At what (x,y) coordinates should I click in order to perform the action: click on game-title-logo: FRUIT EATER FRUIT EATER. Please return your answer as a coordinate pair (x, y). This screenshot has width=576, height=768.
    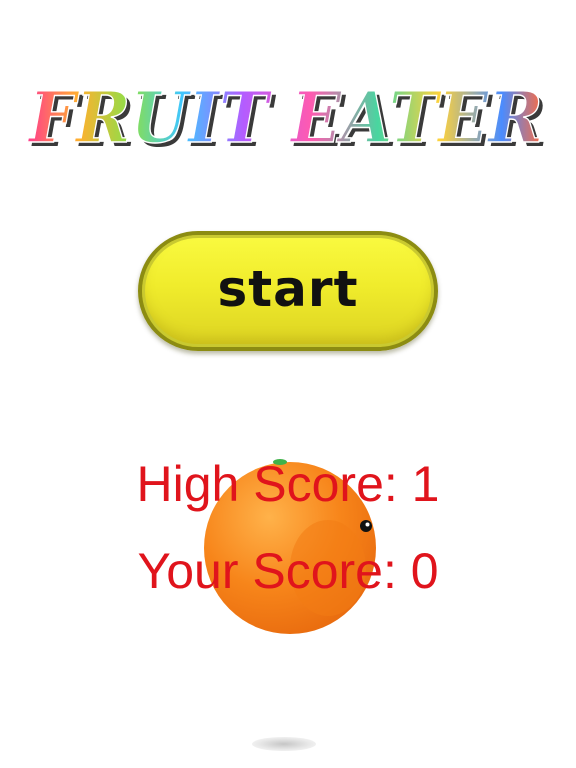
    Looking at the image, I should click on (286, 120).